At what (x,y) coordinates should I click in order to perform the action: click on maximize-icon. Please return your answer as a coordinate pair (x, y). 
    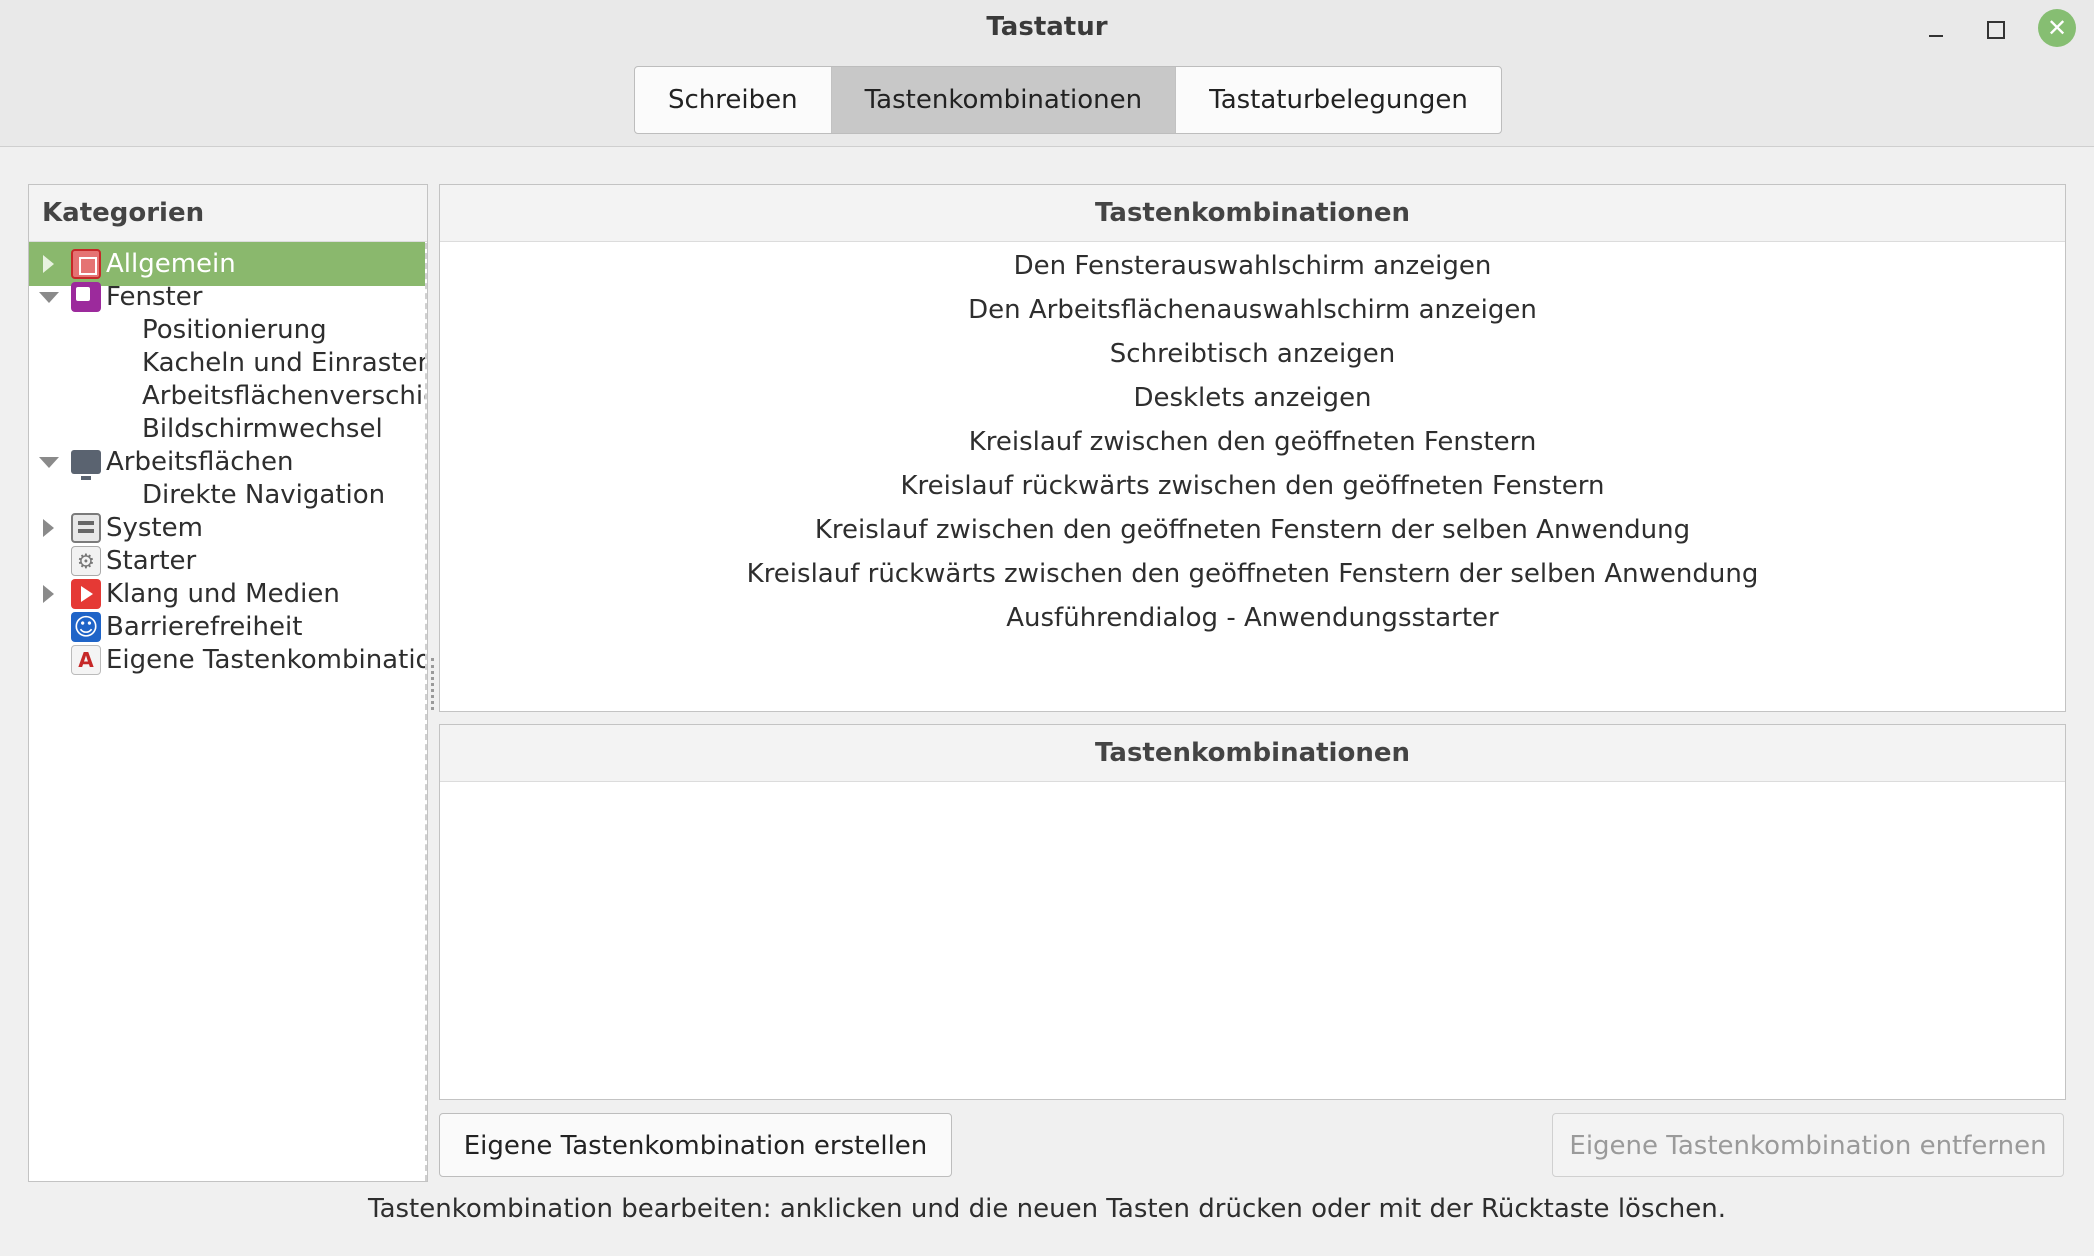
    Looking at the image, I should click on (1996, 30).